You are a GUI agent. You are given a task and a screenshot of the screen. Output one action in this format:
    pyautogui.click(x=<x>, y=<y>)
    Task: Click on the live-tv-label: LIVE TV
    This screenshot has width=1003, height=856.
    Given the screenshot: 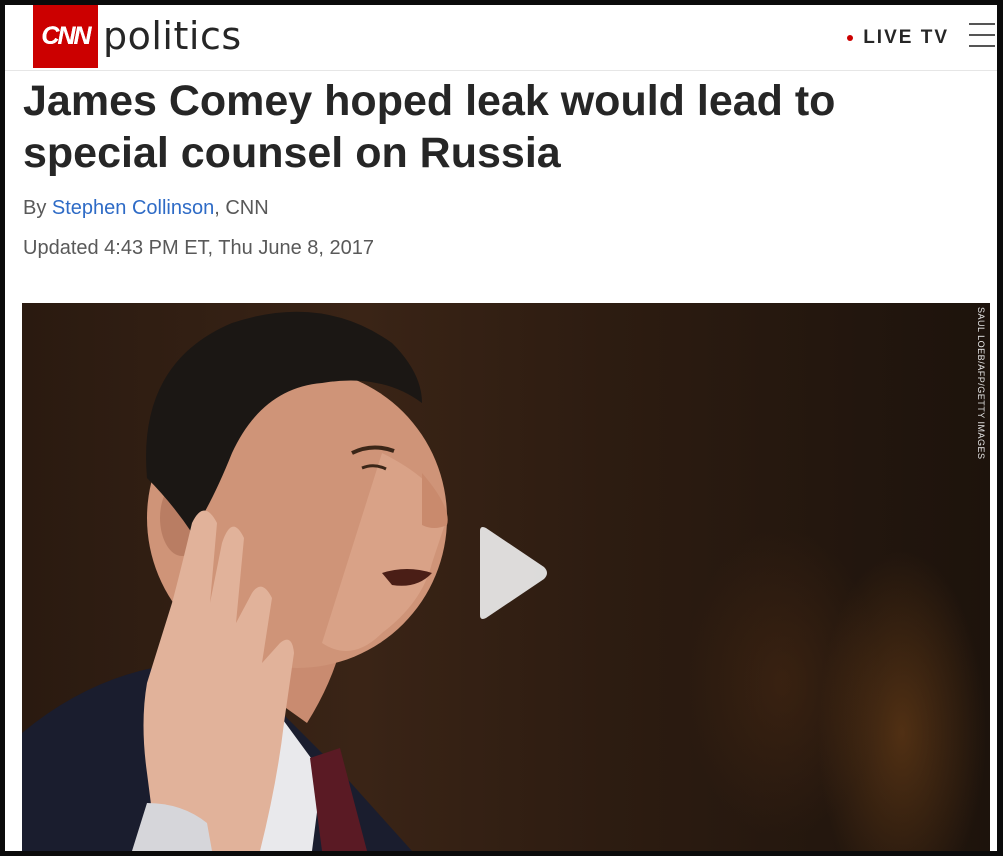 What is the action you would take?
    pyautogui.click(x=906, y=37)
    